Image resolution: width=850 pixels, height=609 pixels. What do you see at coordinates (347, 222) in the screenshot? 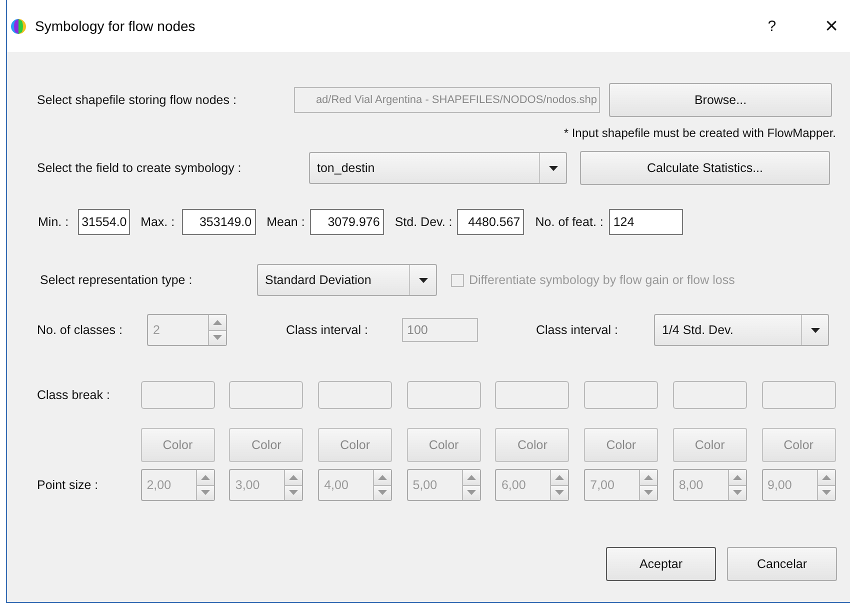
I see `text-field: 3079.976` at bounding box center [347, 222].